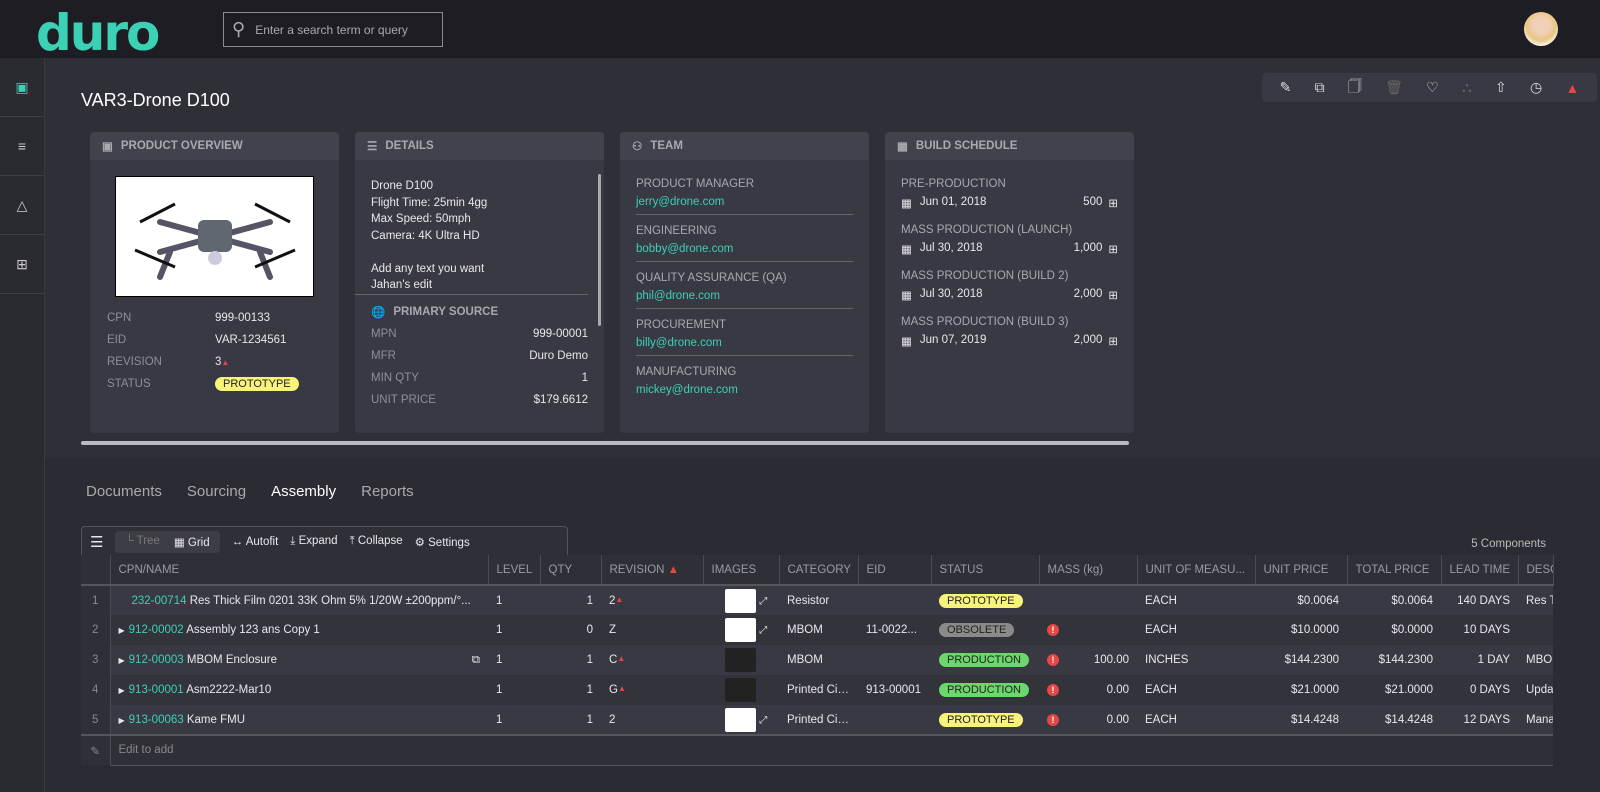  Describe the element at coordinates (387, 491) in the screenshot. I see `tab-reports: Reports` at that location.